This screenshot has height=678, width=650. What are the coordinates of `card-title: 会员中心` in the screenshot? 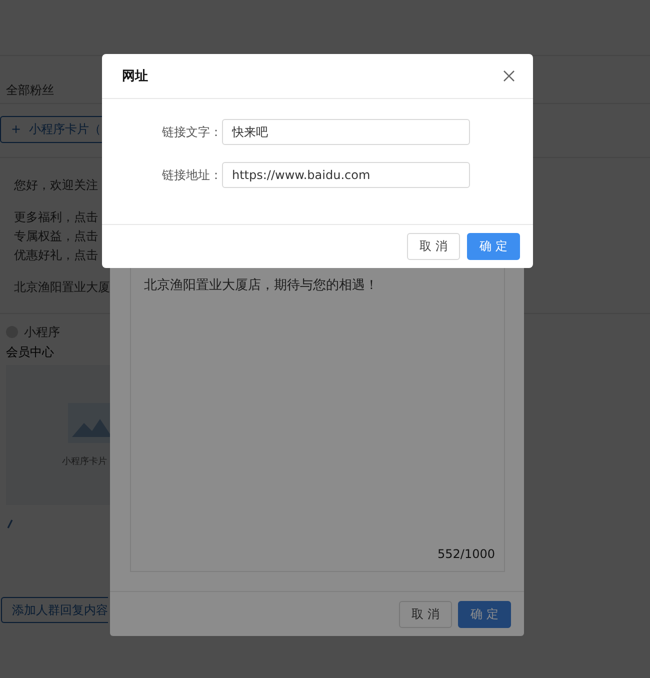 It's located at (30, 352).